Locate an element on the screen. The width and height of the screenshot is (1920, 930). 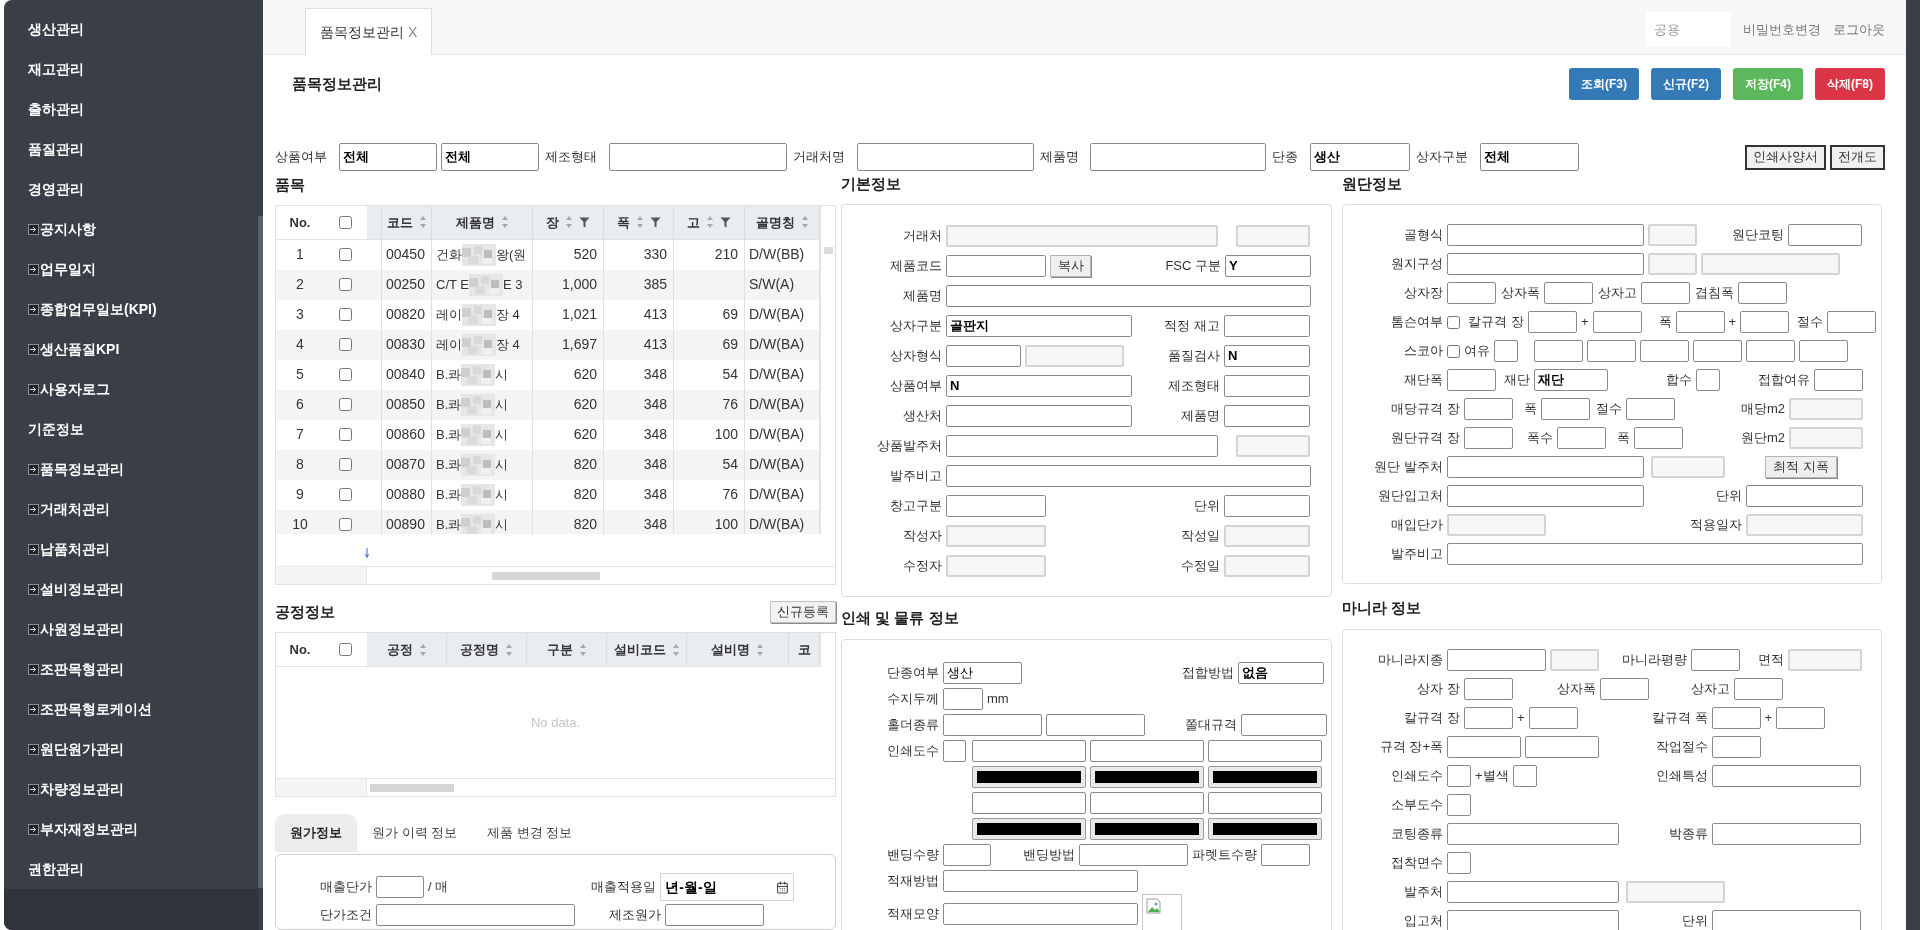
column-header: 고 is located at coordinates (709, 222).